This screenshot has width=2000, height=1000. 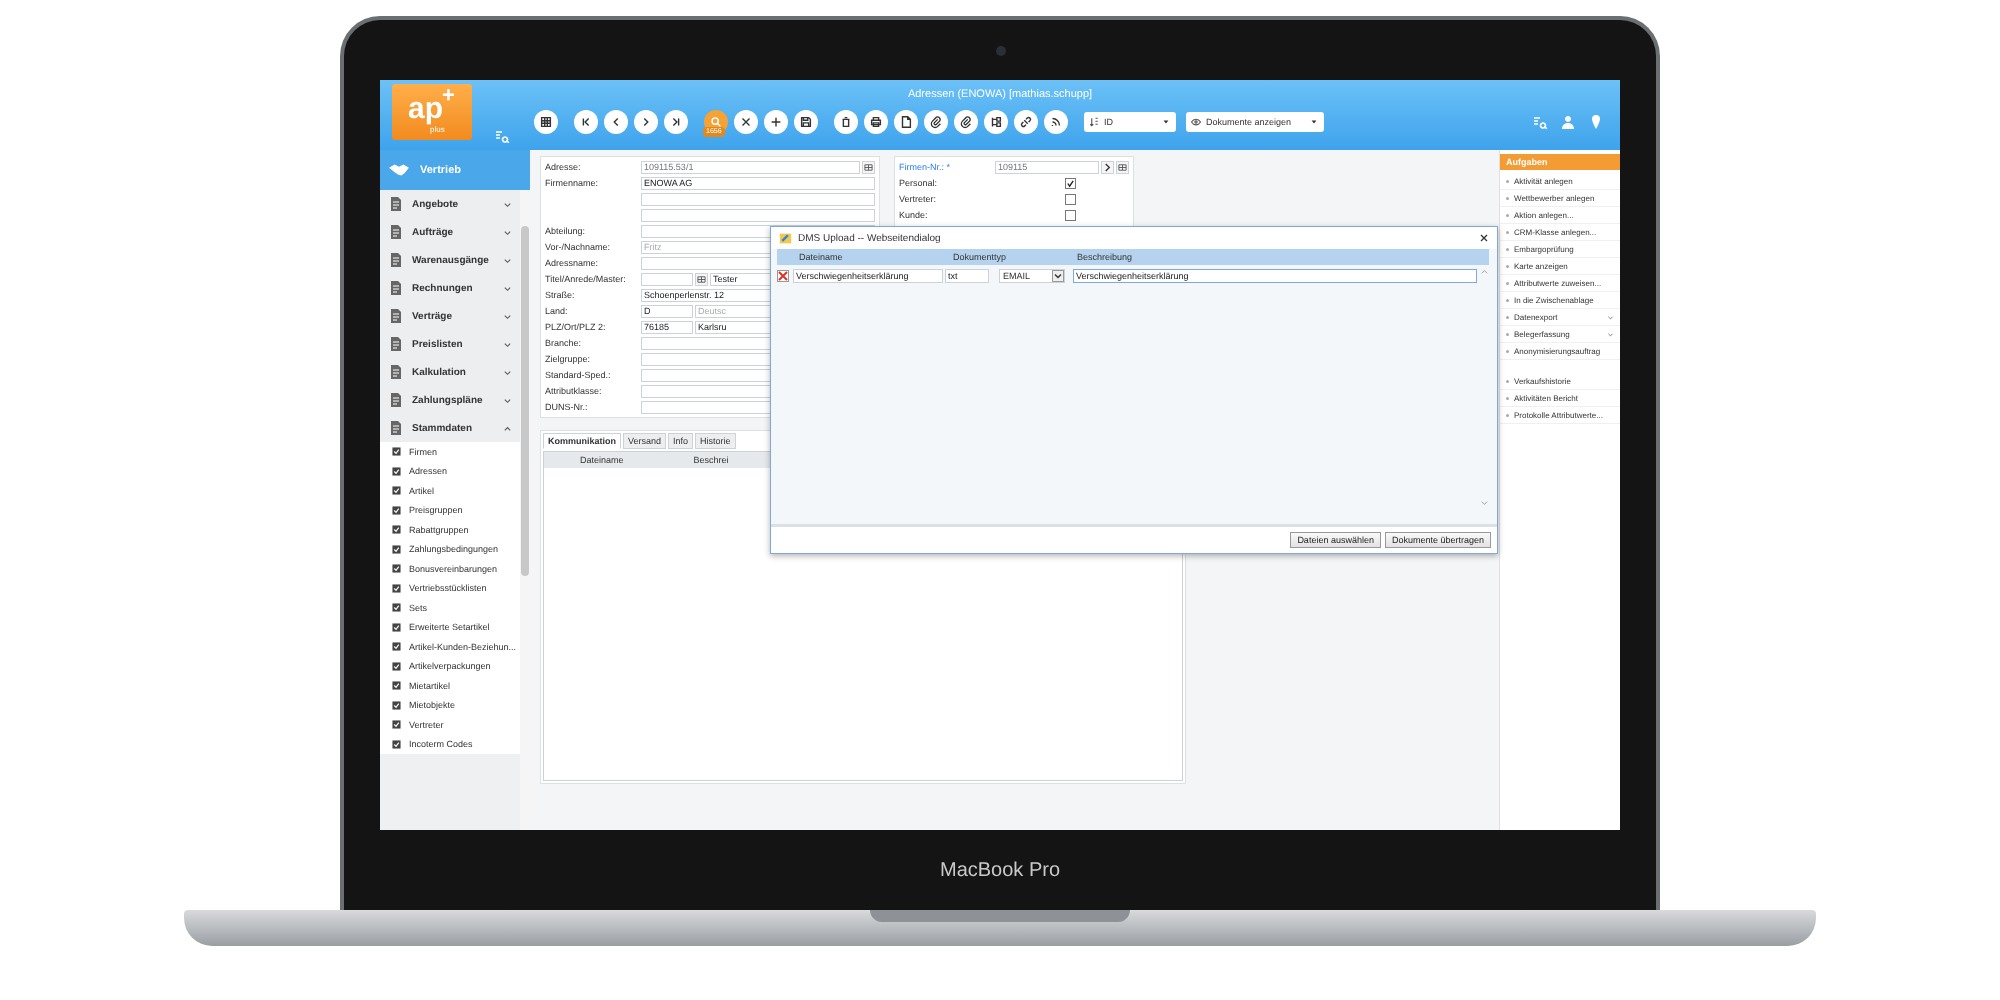 I want to click on laptop-label: MacBook Pro, so click(x=1000, y=870).